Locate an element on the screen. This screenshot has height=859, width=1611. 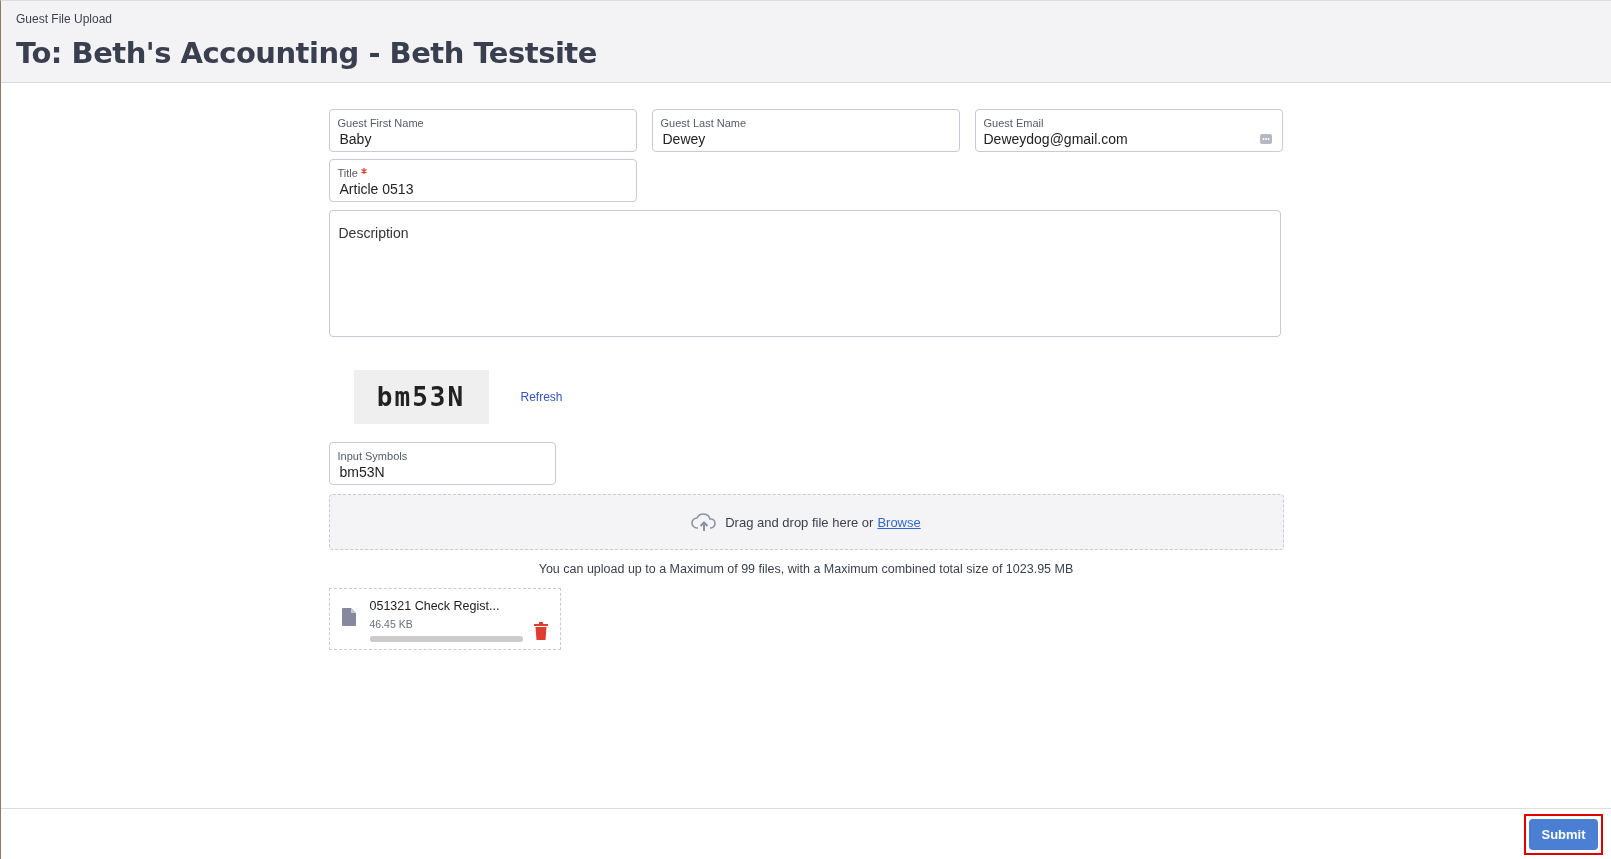
input-field: Guest First Name Baby is located at coordinates (482, 130).